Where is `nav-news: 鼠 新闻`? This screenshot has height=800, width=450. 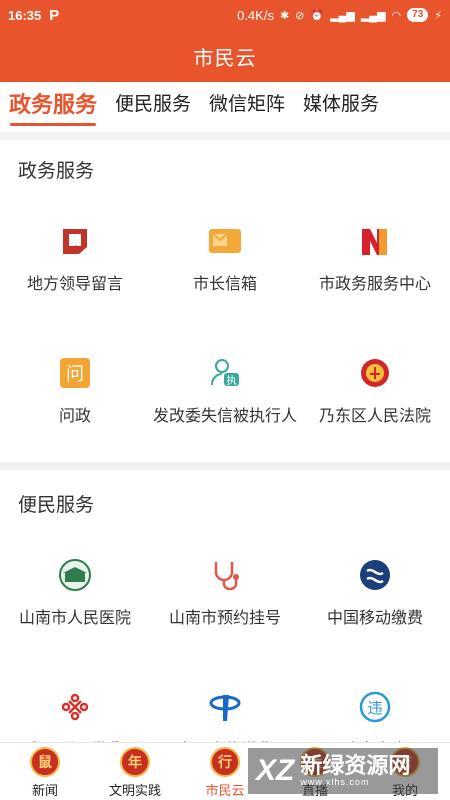 nav-news: 鼠 新闻 is located at coordinates (45, 771).